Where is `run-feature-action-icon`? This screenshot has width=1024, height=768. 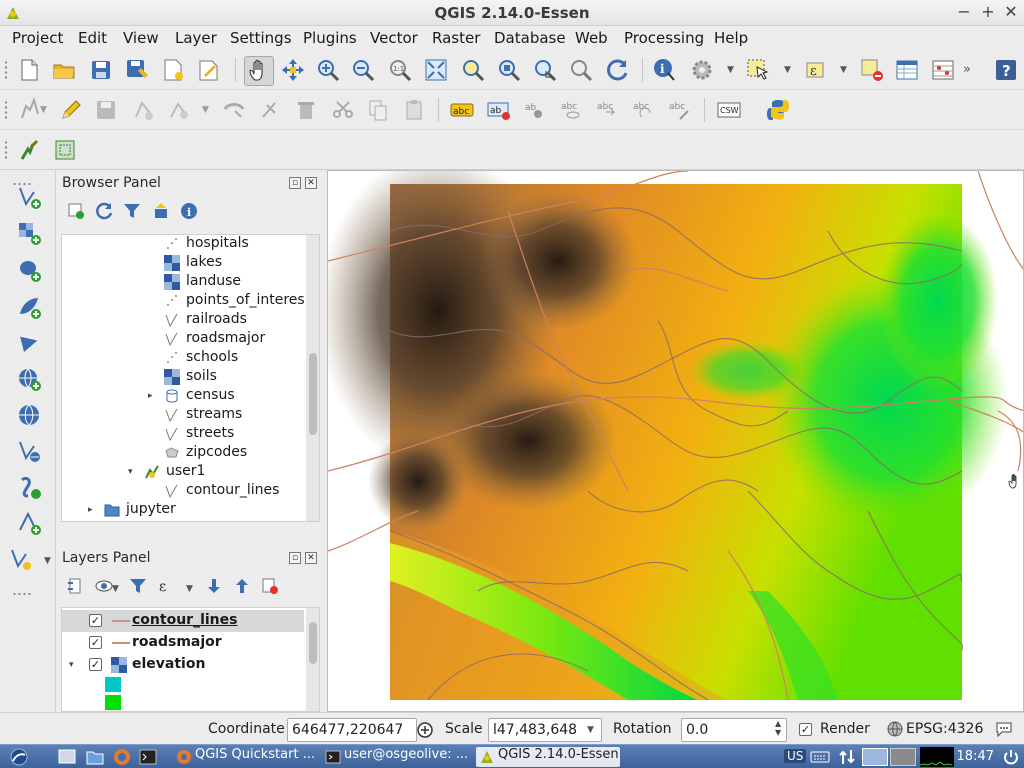
run-feature-action-icon is located at coordinates (702, 70).